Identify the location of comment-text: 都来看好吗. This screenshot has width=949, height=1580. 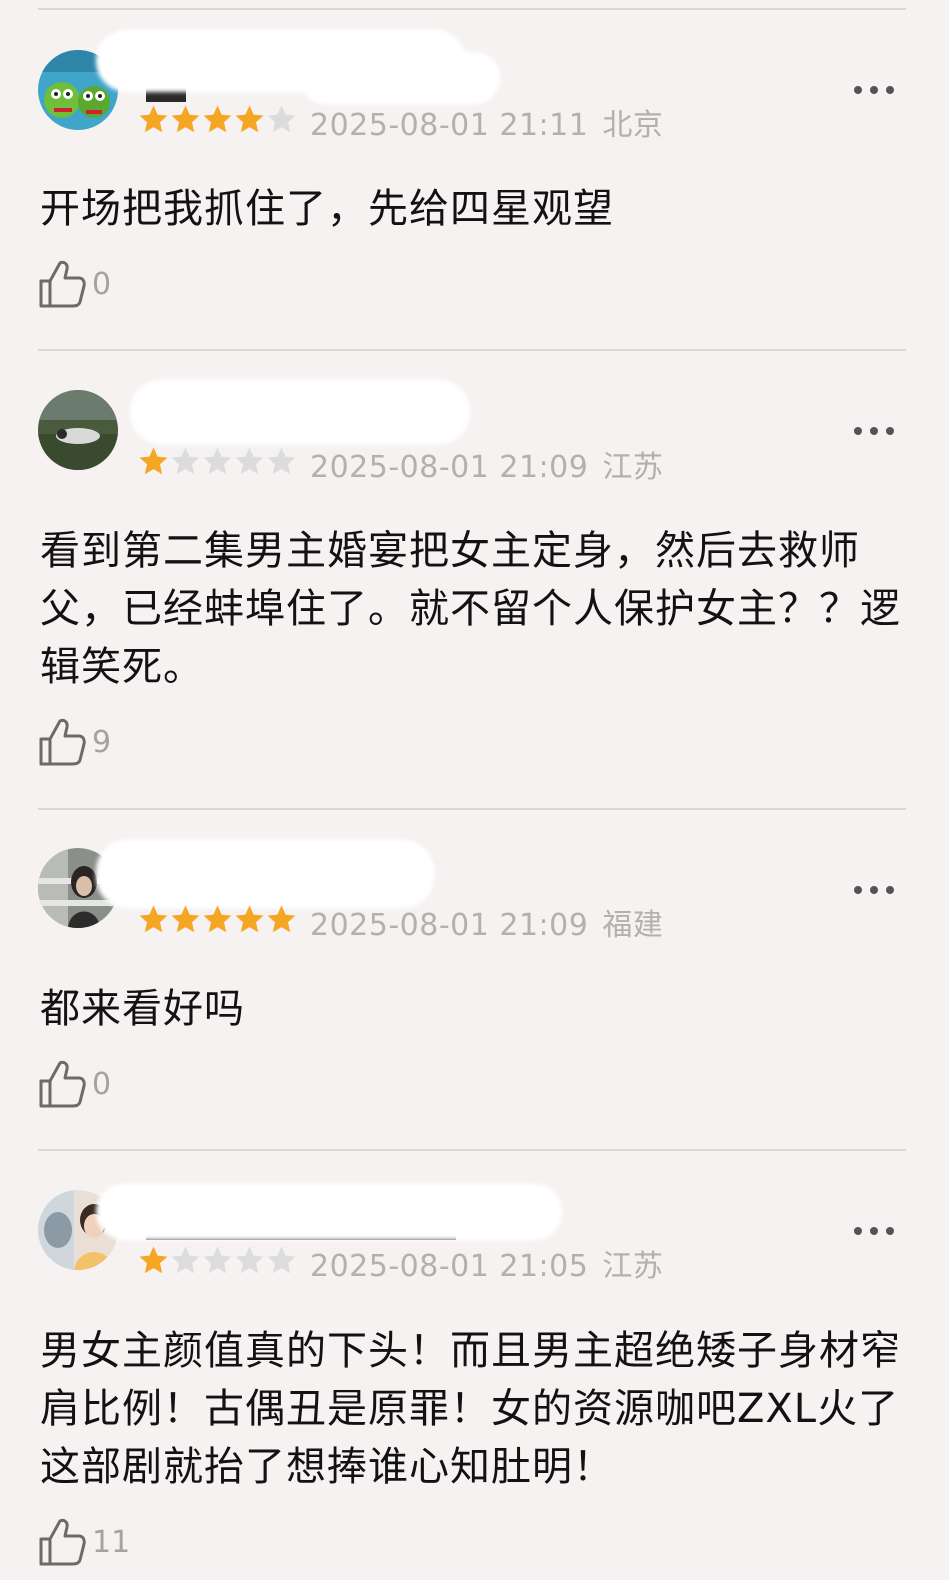
(142, 1009).